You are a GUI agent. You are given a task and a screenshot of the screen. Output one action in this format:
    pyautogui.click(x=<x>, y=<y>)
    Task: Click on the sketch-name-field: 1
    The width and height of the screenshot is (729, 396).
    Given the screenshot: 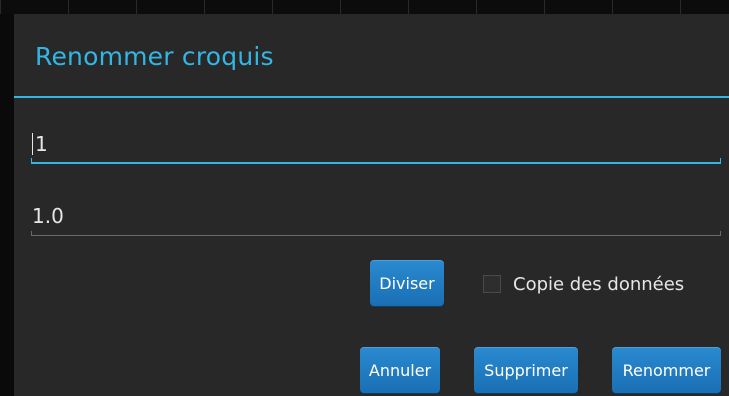 What is the action you would take?
    pyautogui.click(x=376, y=146)
    